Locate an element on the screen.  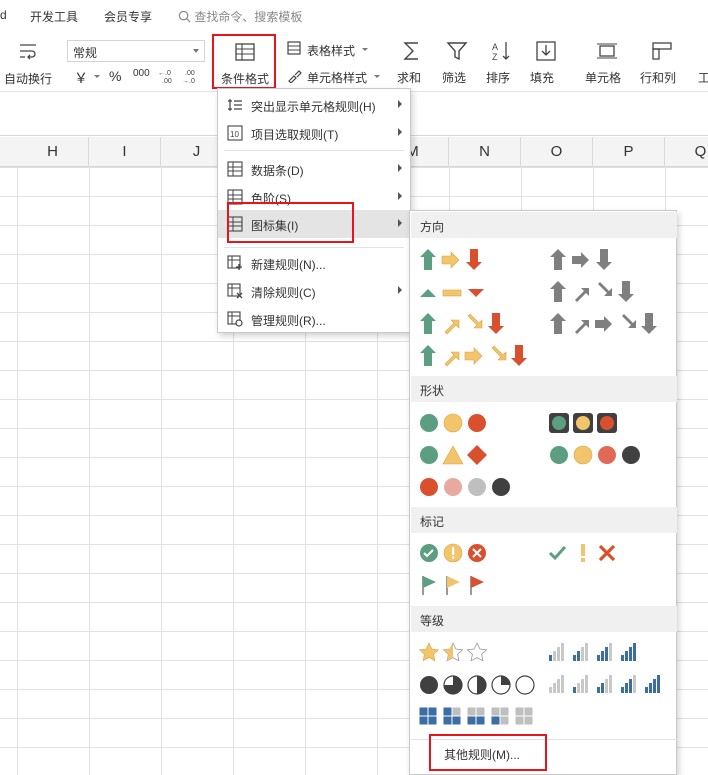
search-icon is located at coordinates (184, 16).